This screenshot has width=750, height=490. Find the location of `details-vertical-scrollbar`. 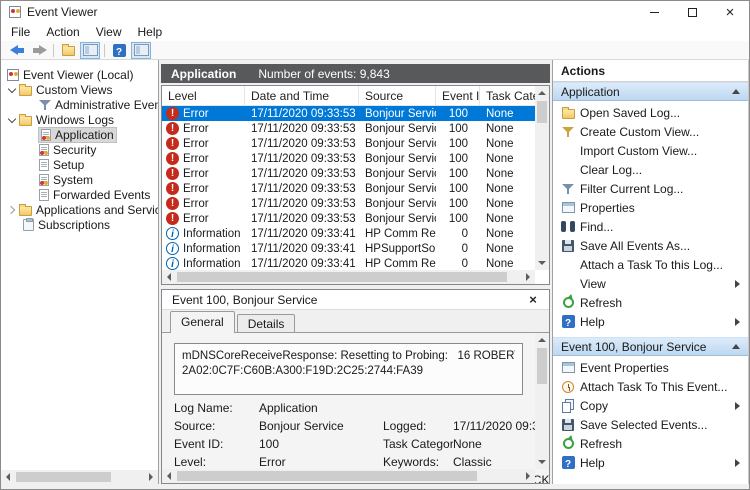

details-vertical-scrollbar is located at coordinates (542, 401).